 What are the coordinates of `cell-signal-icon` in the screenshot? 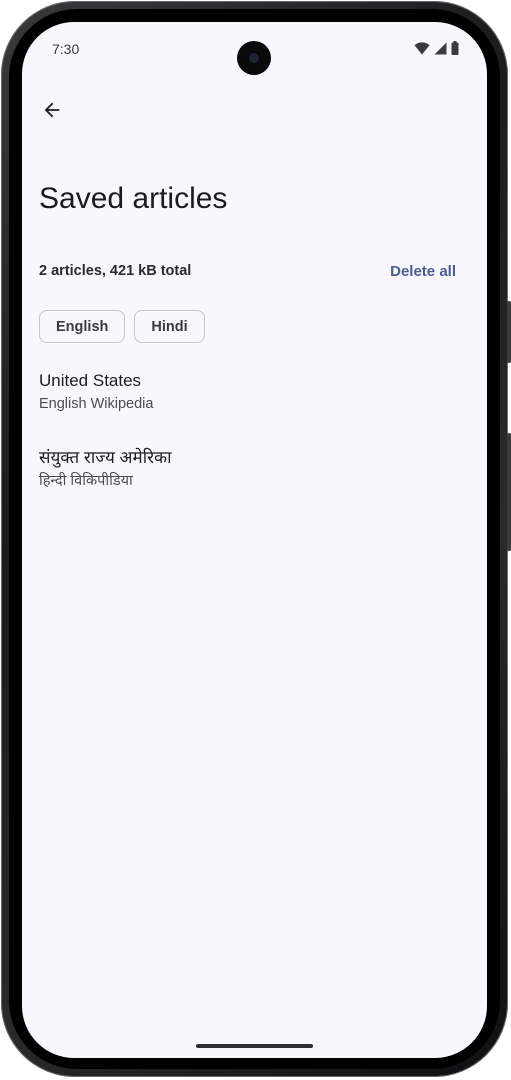 It's located at (440, 49).